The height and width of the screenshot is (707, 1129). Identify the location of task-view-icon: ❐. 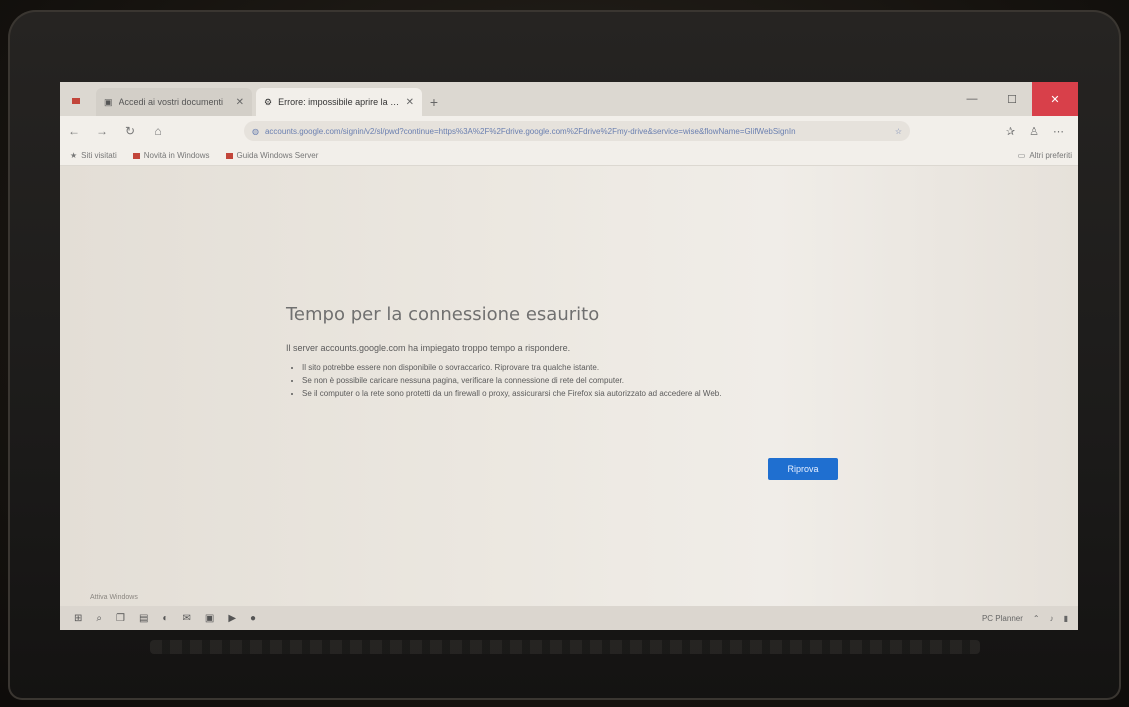
(120, 618).